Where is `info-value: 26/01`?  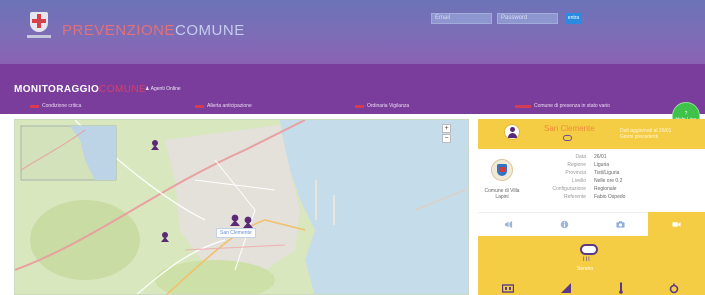 info-value: 26/01 is located at coordinates (600, 157).